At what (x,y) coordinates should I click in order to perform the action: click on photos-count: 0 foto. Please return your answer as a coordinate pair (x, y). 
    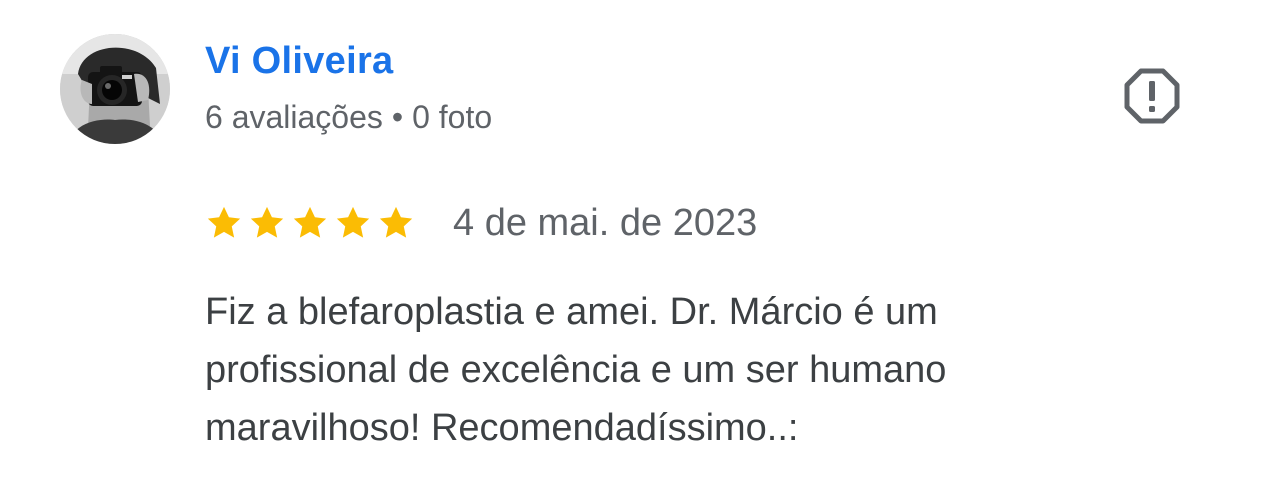
    Looking at the image, I should click on (452, 117).